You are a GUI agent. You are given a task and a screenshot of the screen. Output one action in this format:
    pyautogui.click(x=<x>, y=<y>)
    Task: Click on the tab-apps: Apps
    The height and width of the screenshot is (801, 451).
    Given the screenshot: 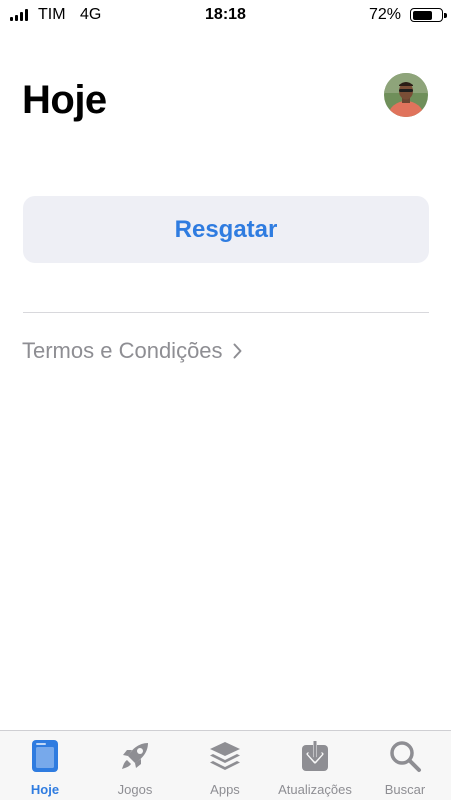 What is the action you would take?
    pyautogui.click(x=225, y=766)
    